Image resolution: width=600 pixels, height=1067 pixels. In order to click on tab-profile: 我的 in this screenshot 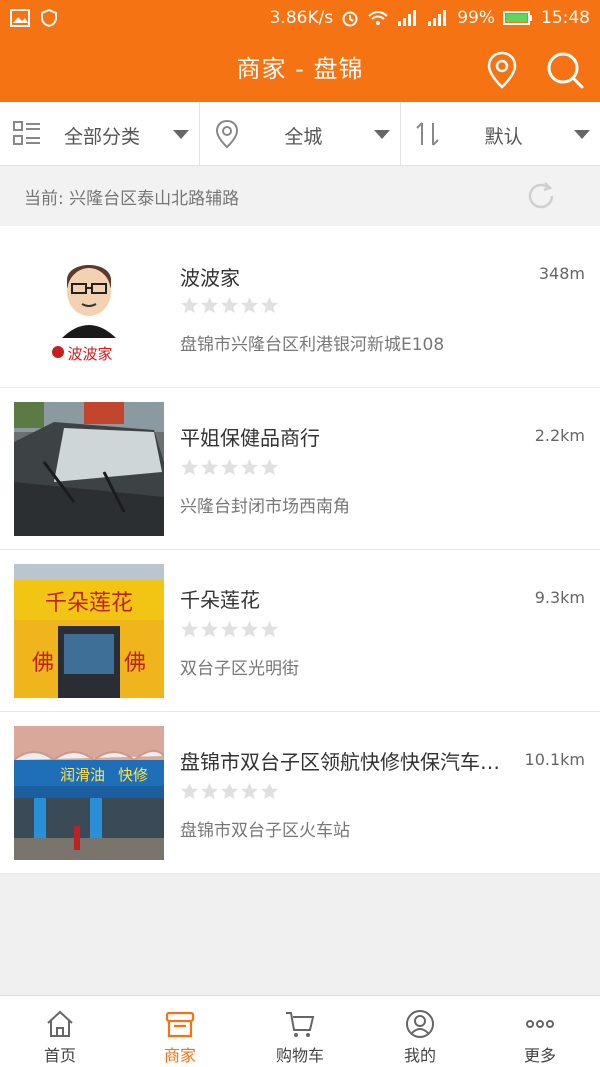, I will do `click(420, 1031)`.